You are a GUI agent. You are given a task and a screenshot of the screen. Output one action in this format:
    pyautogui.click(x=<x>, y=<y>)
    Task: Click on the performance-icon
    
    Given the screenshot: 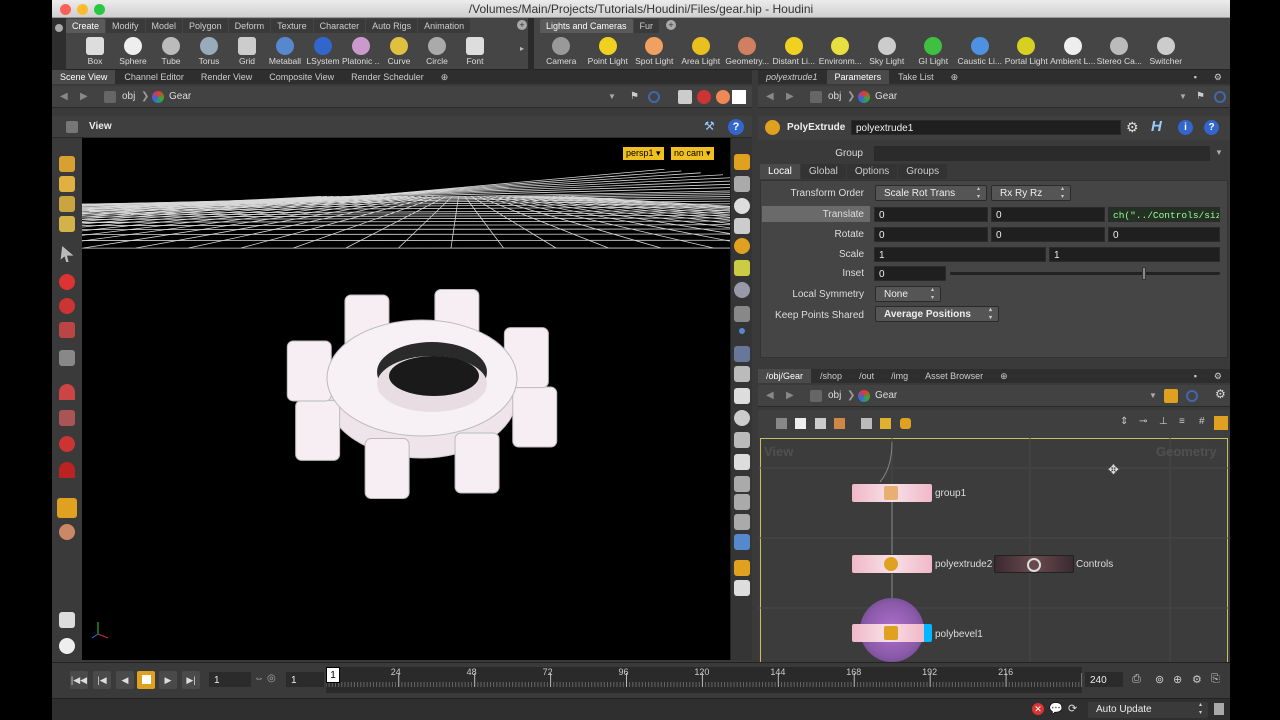 What is the action you would take?
    pyautogui.click(x=1219, y=709)
    